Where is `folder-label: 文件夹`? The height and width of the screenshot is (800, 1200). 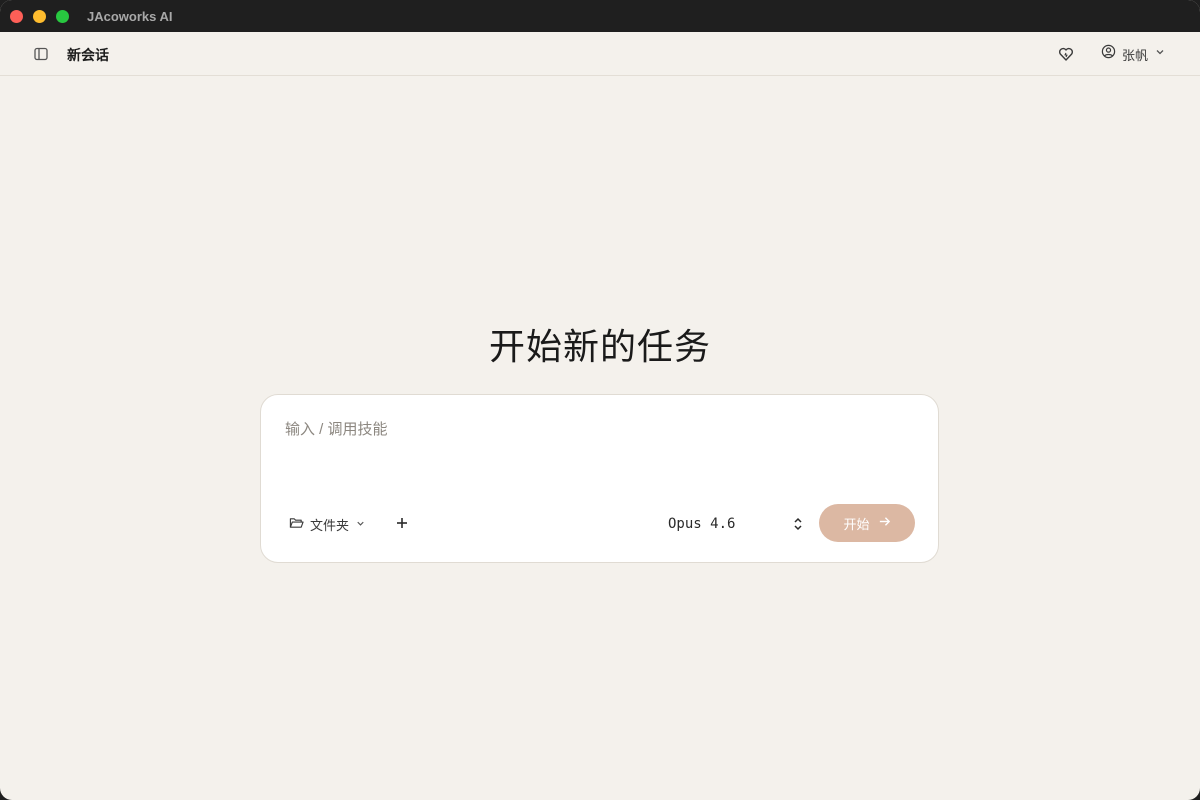
folder-label: 文件夹 is located at coordinates (330, 525).